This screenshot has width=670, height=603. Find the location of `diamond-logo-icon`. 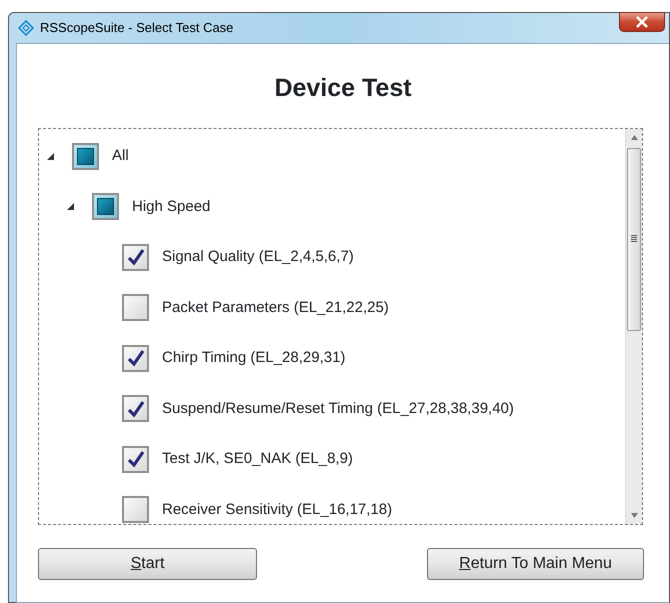

diamond-logo-icon is located at coordinates (26, 28).